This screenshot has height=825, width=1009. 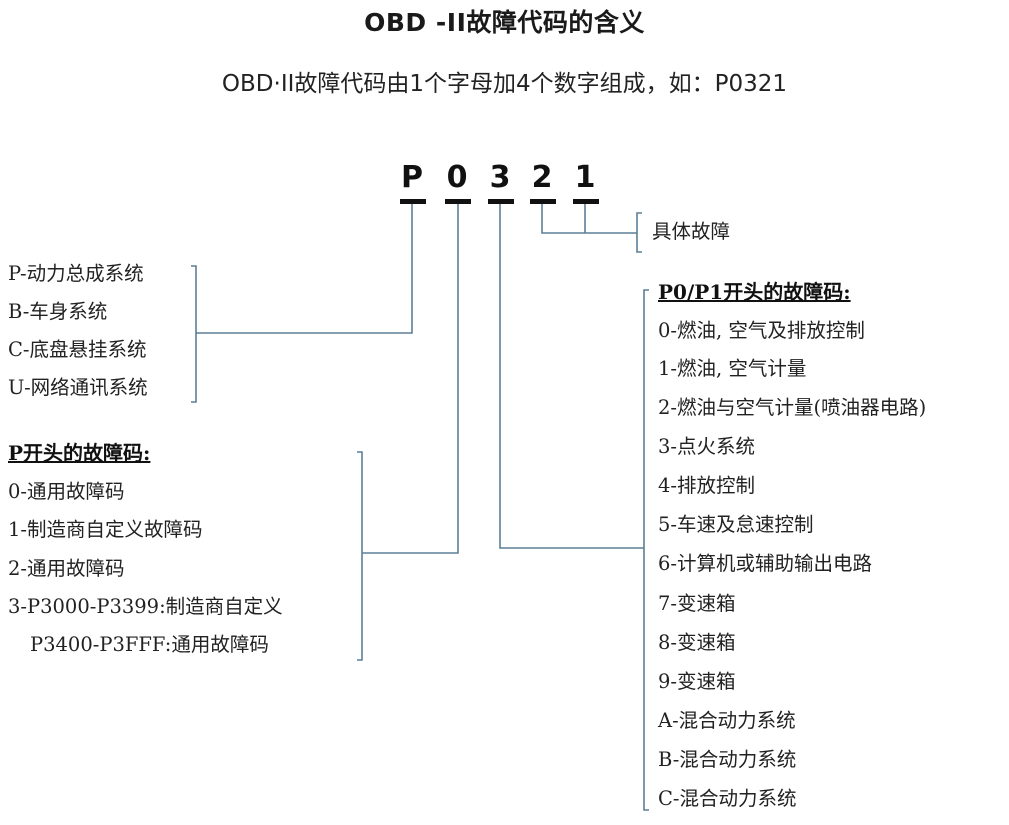 I want to click on bracket-fault, so click(x=639, y=232).